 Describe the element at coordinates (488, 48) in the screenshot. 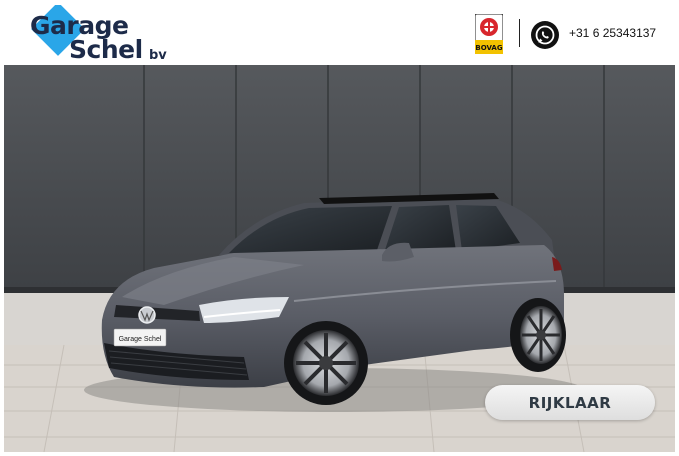

I see `bovag-label: BOVAG` at that location.